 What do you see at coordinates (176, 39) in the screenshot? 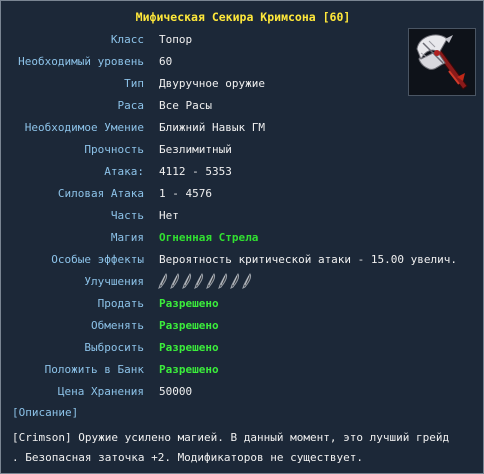
I see `class-value: Топор` at bounding box center [176, 39].